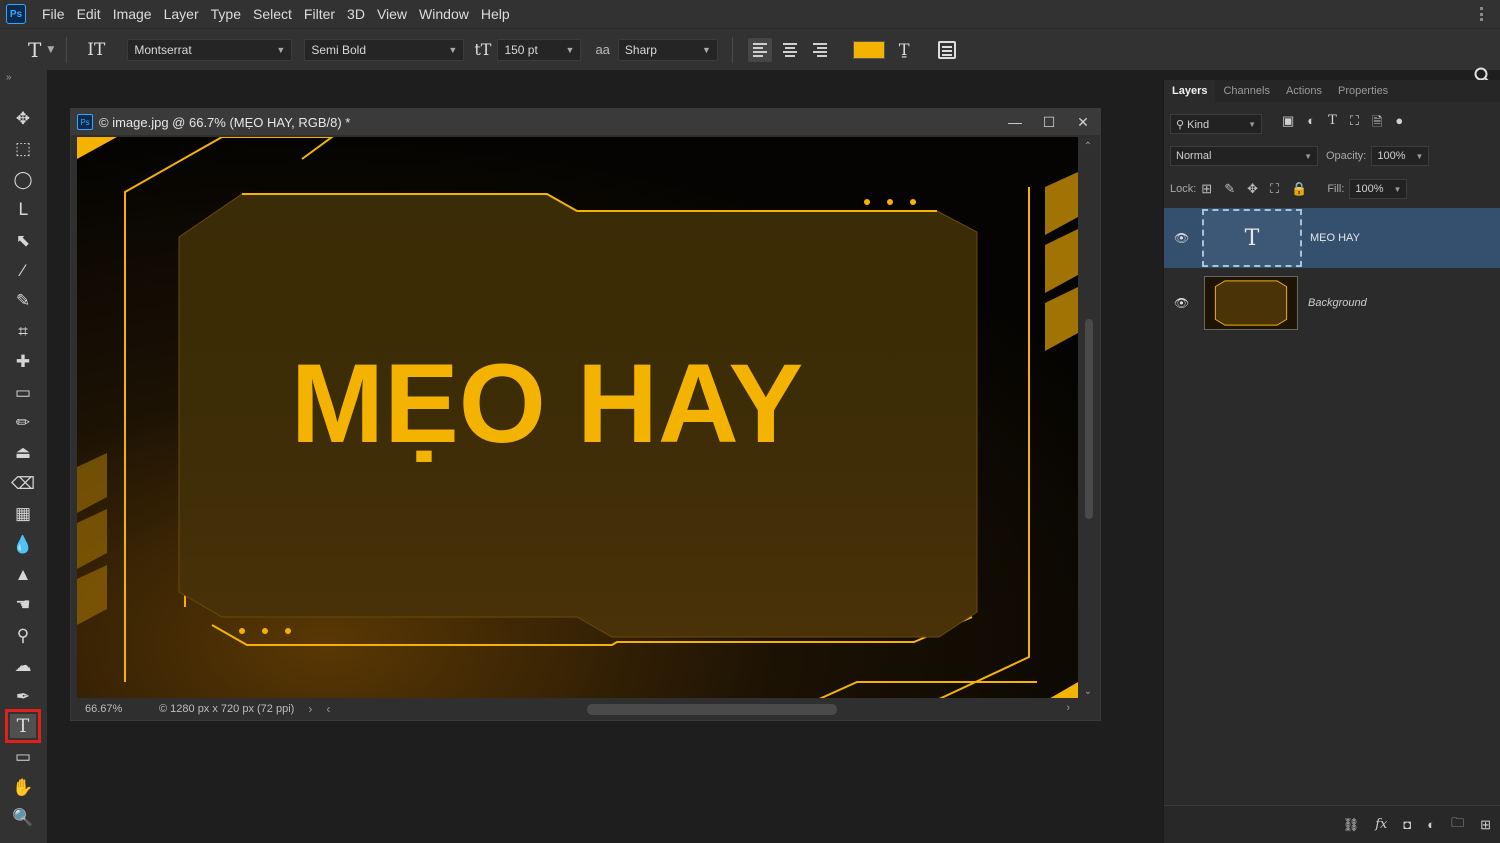 The image size is (1500, 843). I want to click on vertical-scroll-thumb, so click(1089, 419).